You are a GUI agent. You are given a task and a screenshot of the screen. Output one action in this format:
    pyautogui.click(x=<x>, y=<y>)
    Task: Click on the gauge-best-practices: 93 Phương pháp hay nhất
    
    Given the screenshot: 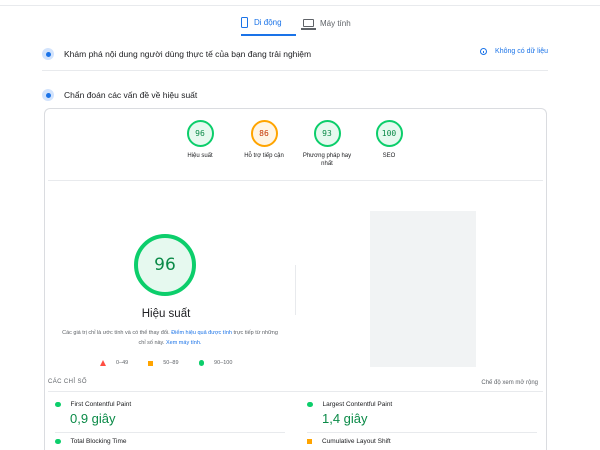 What is the action you would take?
    pyautogui.click(x=327, y=144)
    